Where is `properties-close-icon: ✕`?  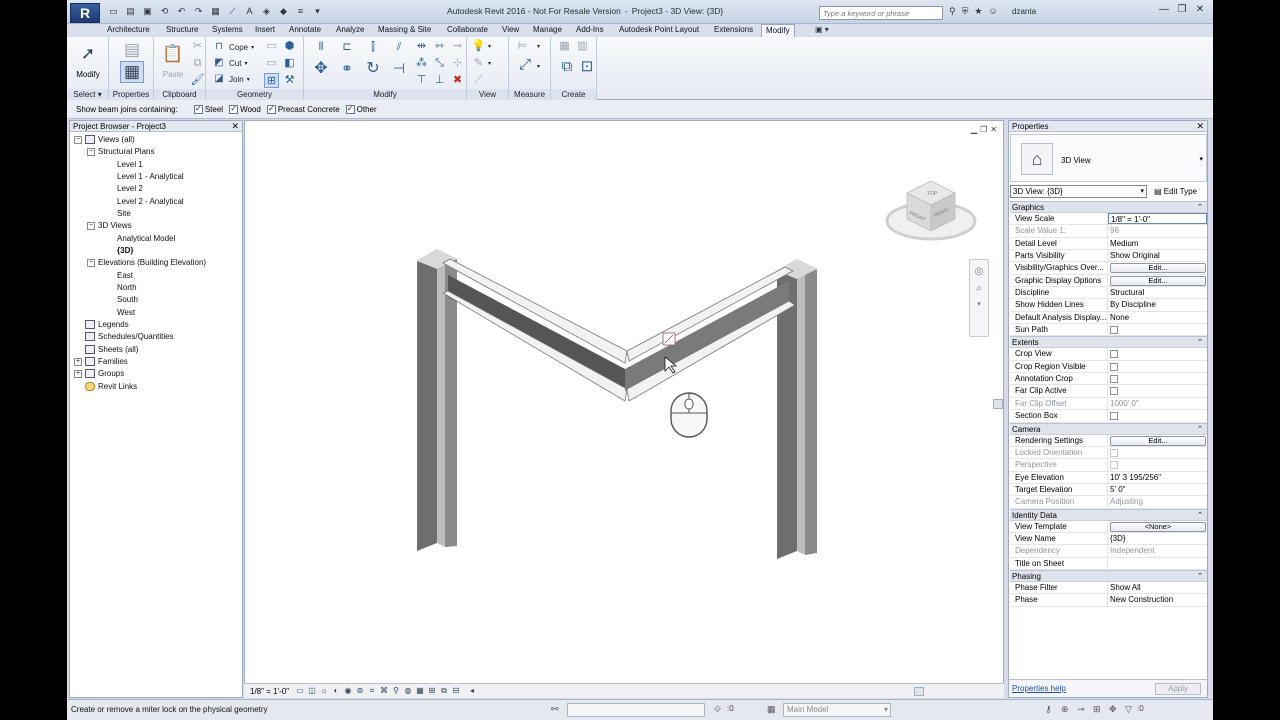
properties-close-icon: ✕ is located at coordinates (1200, 126).